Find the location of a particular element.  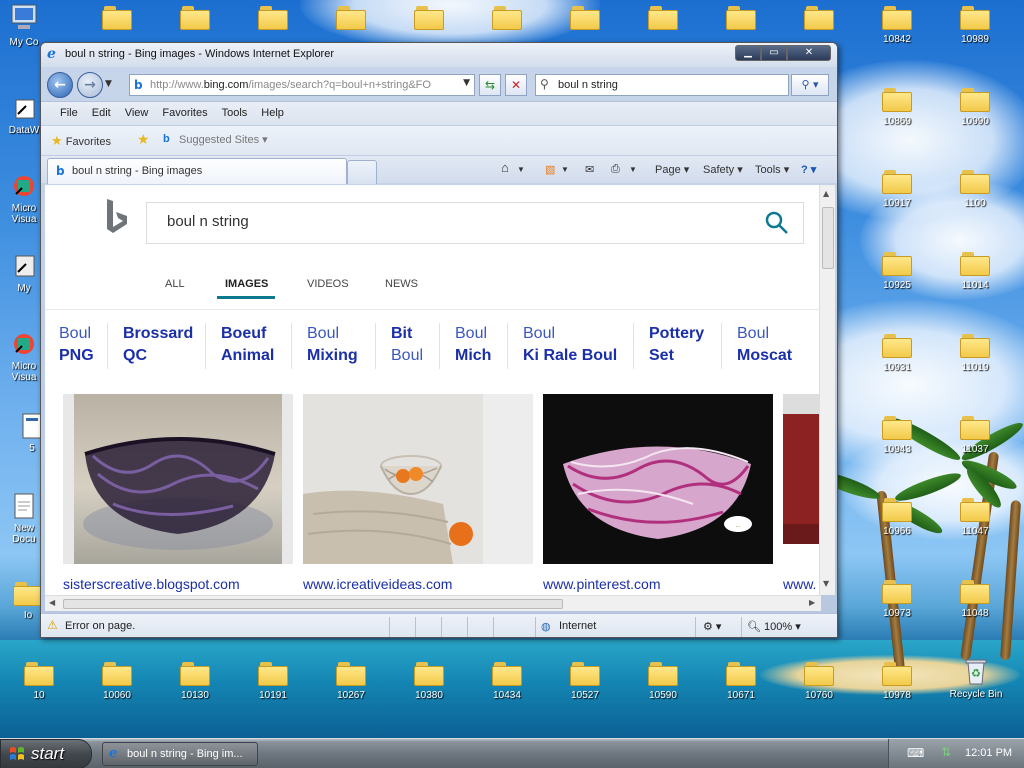

menu-tools: Tools is located at coordinates (235, 113).